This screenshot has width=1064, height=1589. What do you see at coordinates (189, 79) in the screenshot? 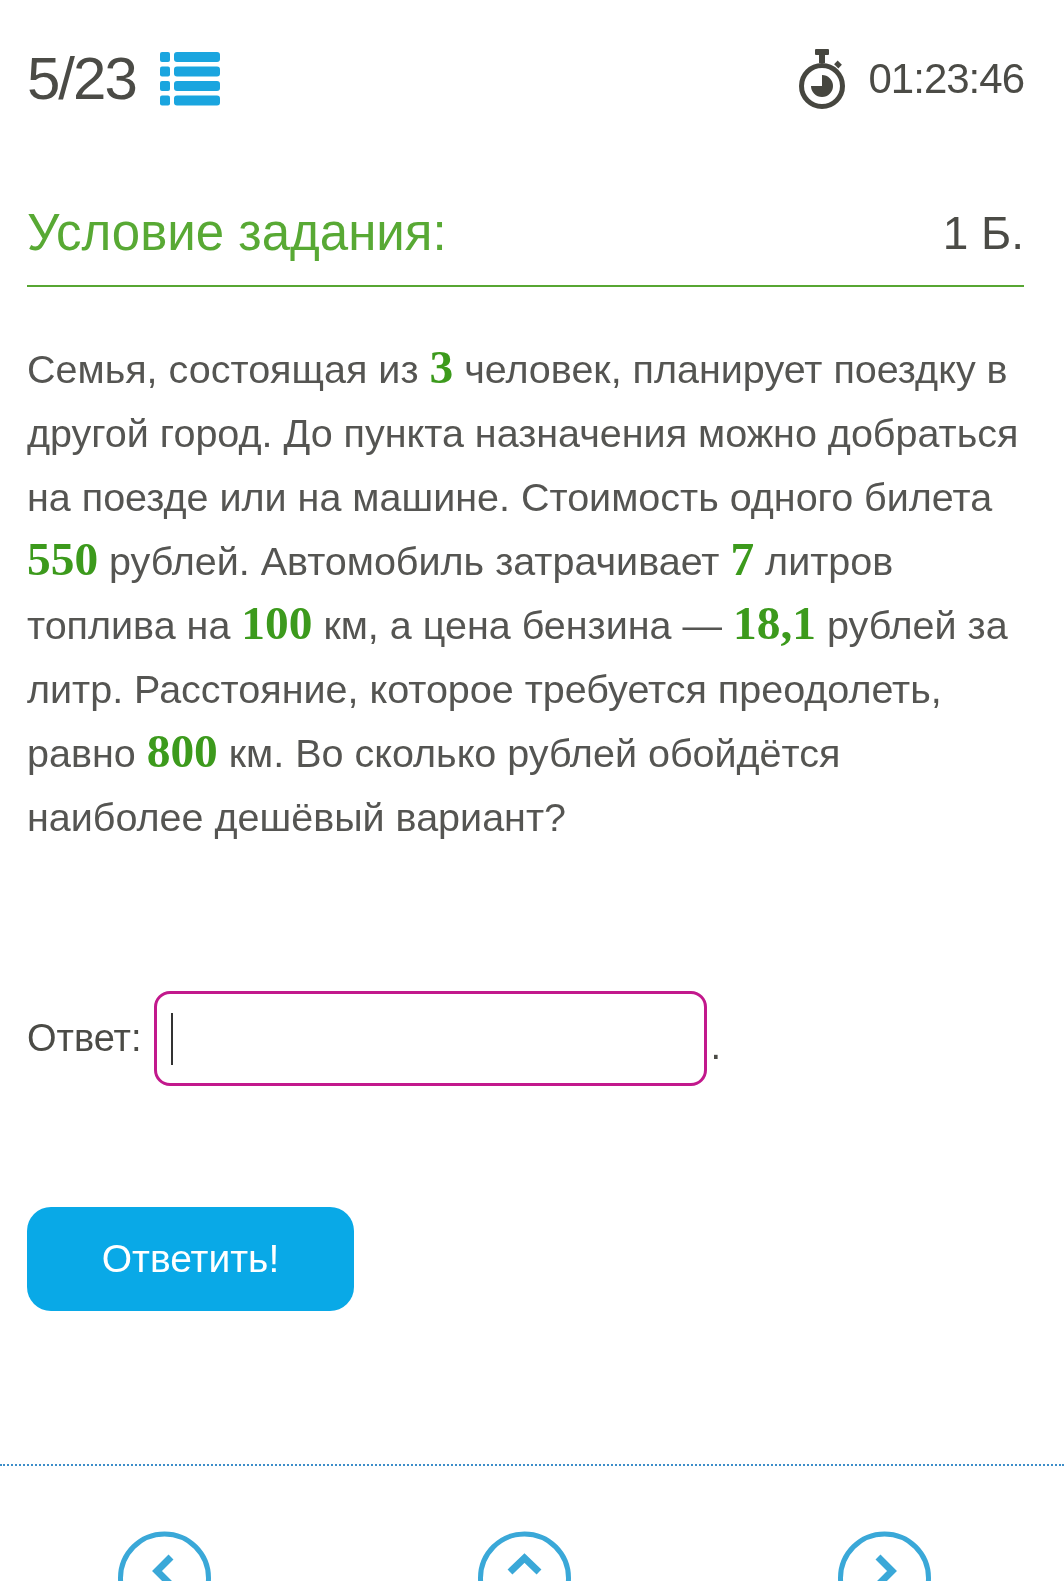
I see `list-icon` at bounding box center [189, 79].